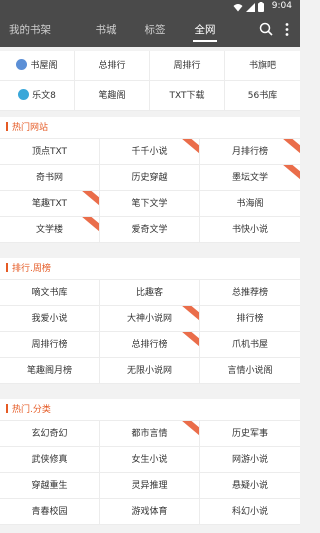 This screenshot has height=533, width=320. I want to click on grid-item: 爪机书屋, so click(250, 345).